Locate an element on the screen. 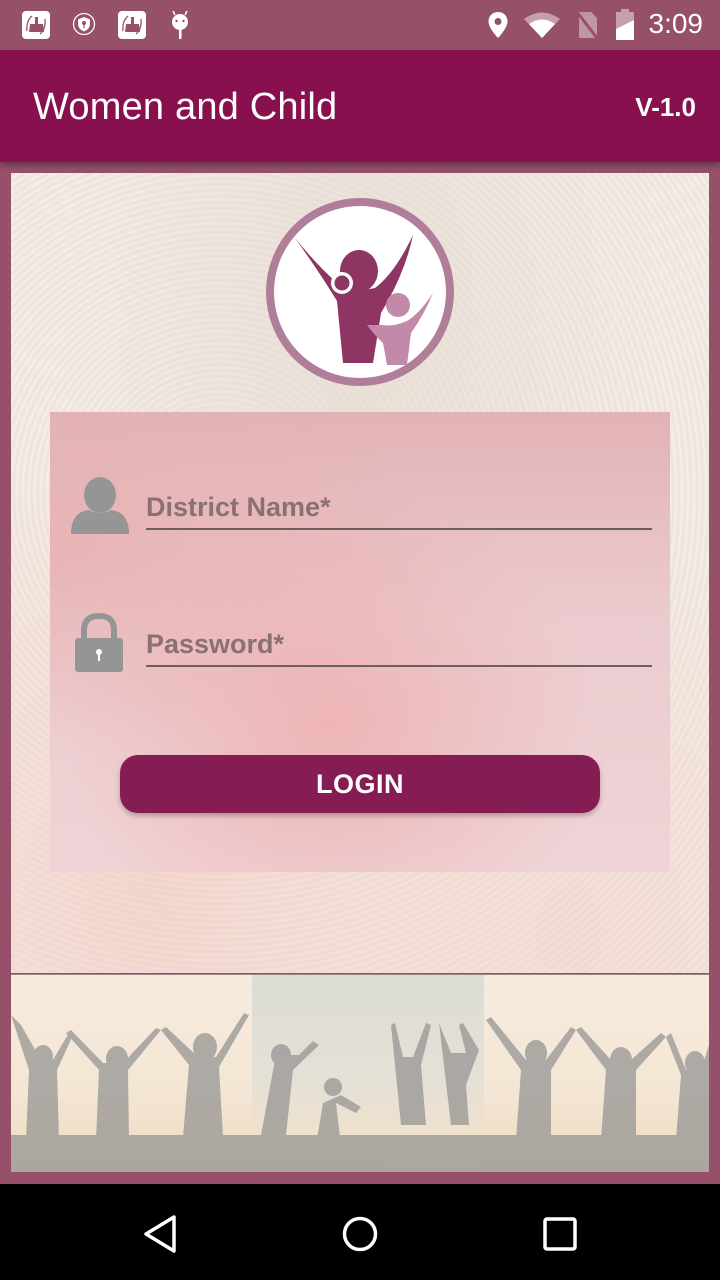  android-debug-icon is located at coordinates (180, 24).